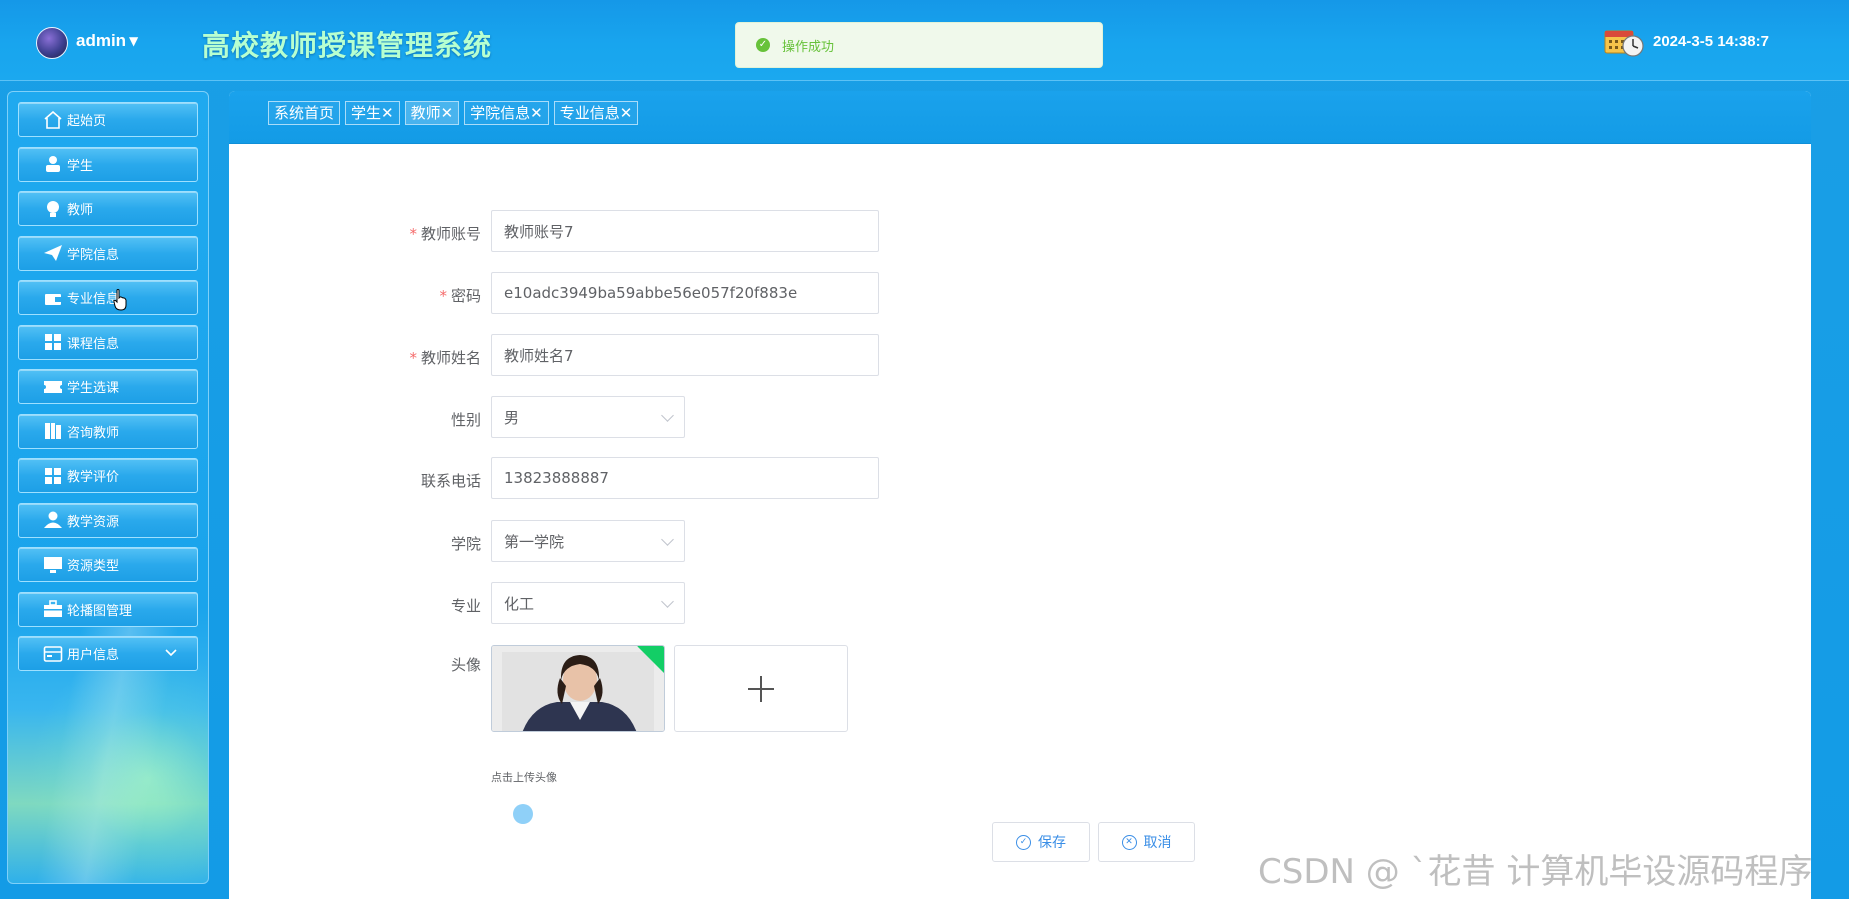 This screenshot has height=899, width=1849. Describe the element at coordinates (120, 300) in the screenshot. I see `hand-cursor-icon` at that location.